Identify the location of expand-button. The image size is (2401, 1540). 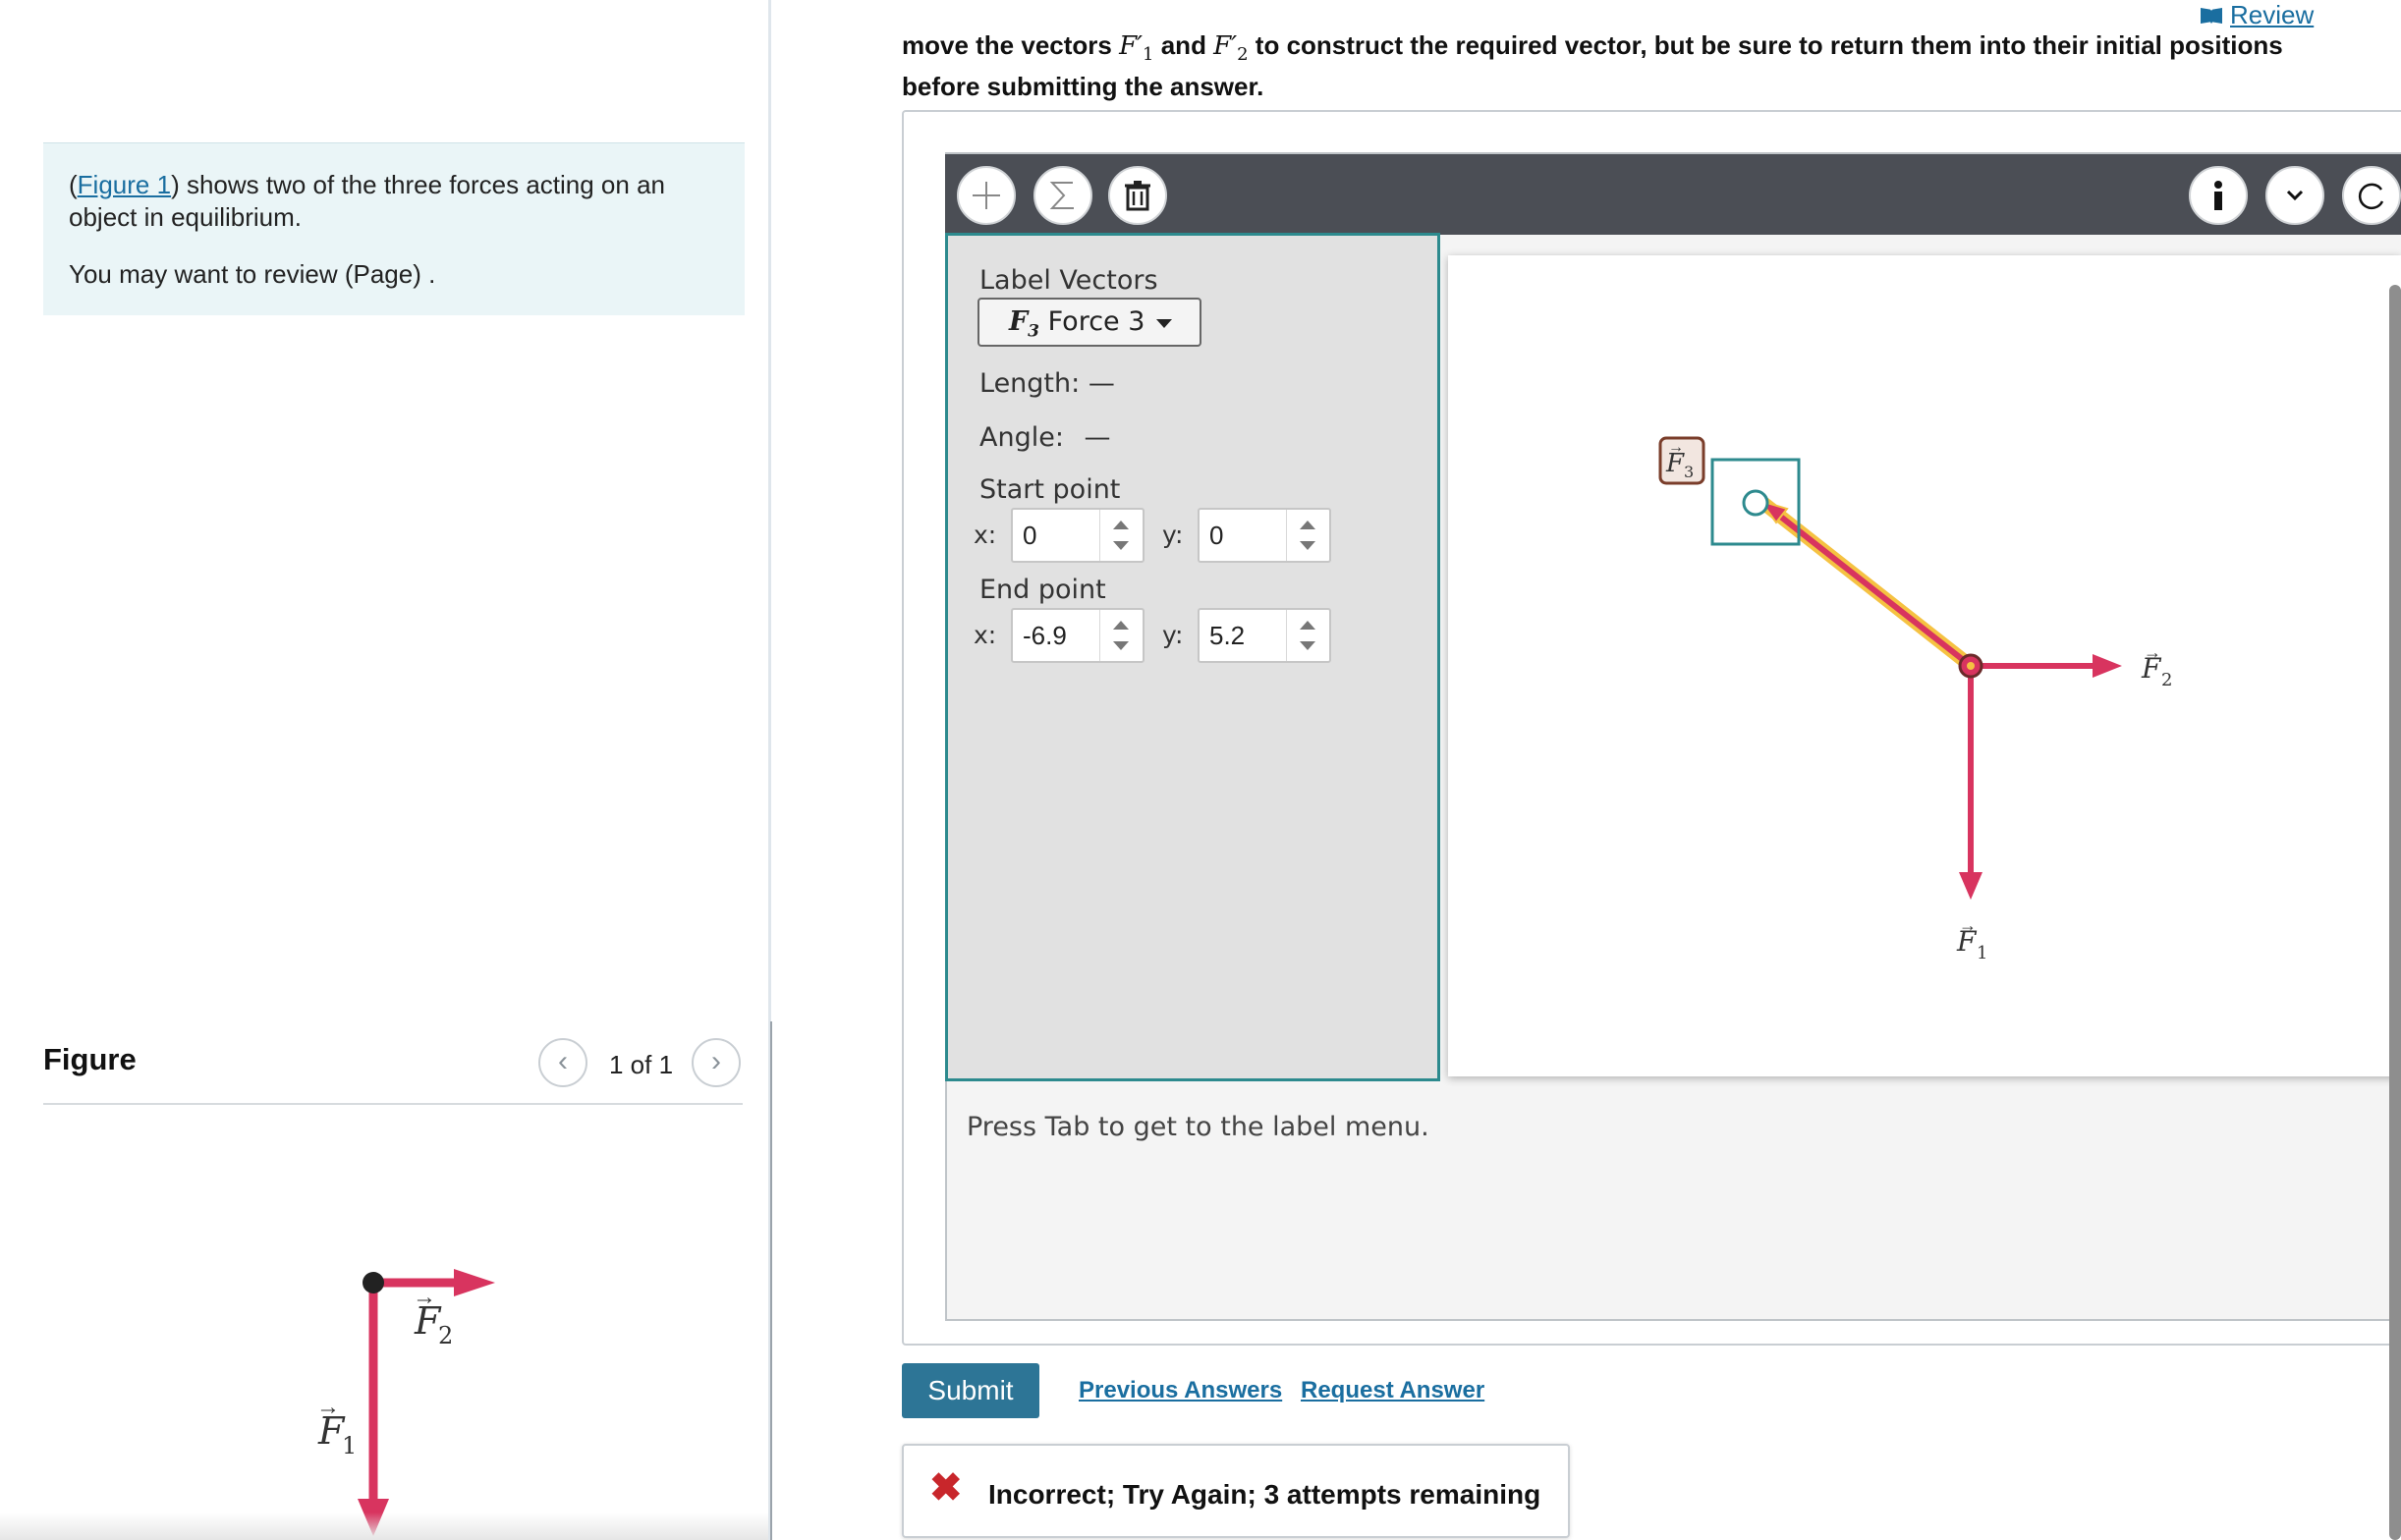
(2294, 195).